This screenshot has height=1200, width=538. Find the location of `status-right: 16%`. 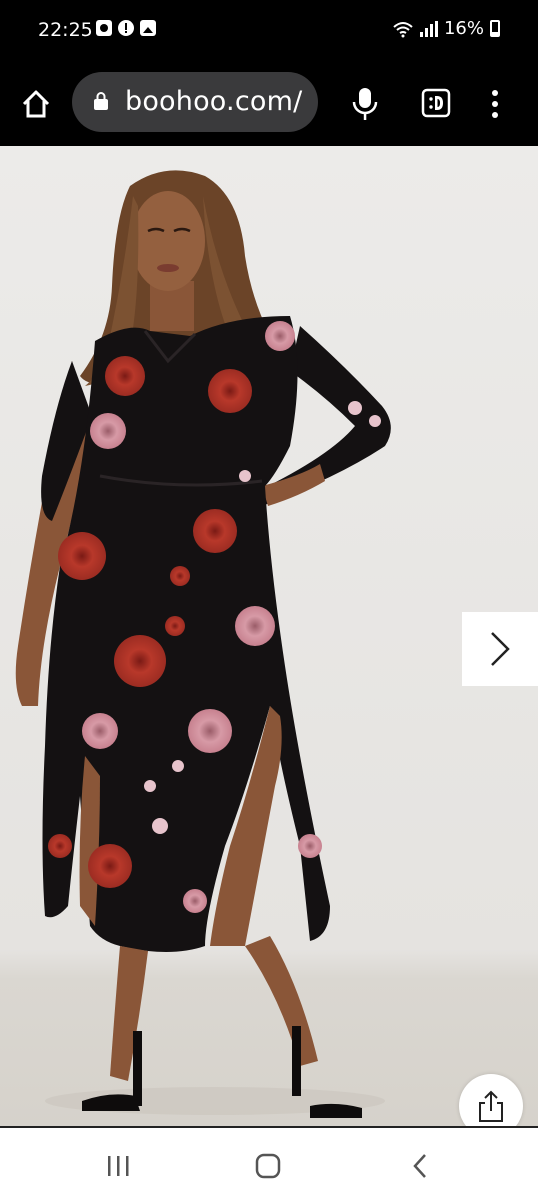

status-right: 16% is located at coordinates (446, 28).